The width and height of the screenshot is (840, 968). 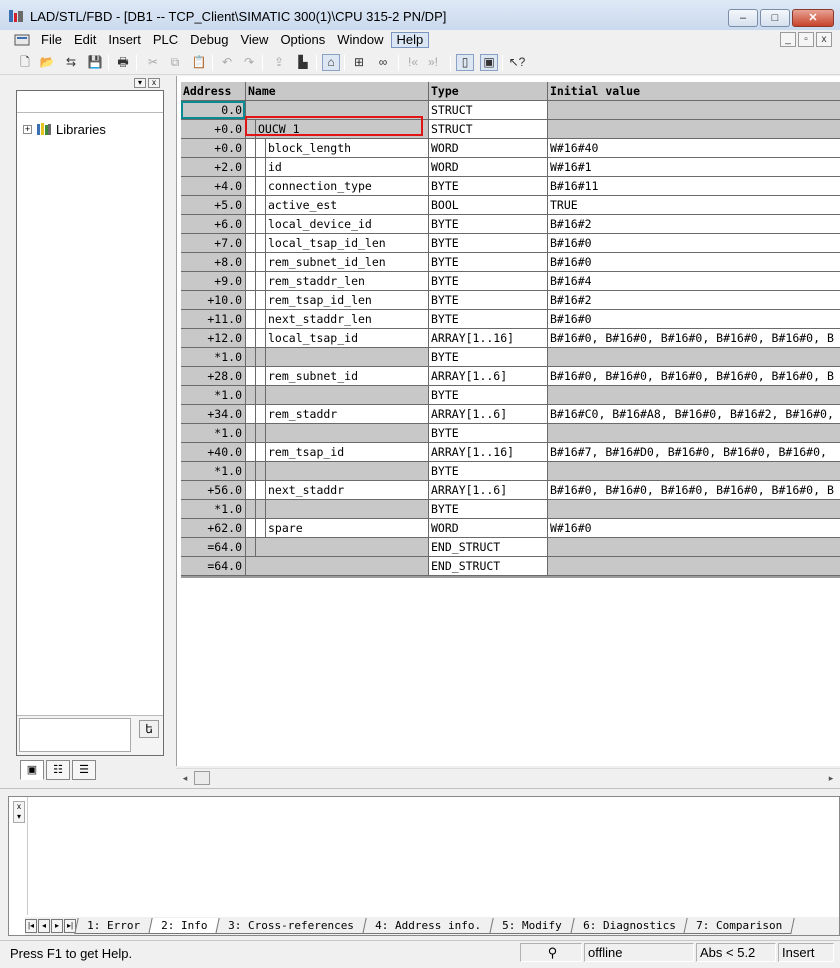 I want to click on cell-name: rem_subnet_id_len, so click(x=337, y=262).